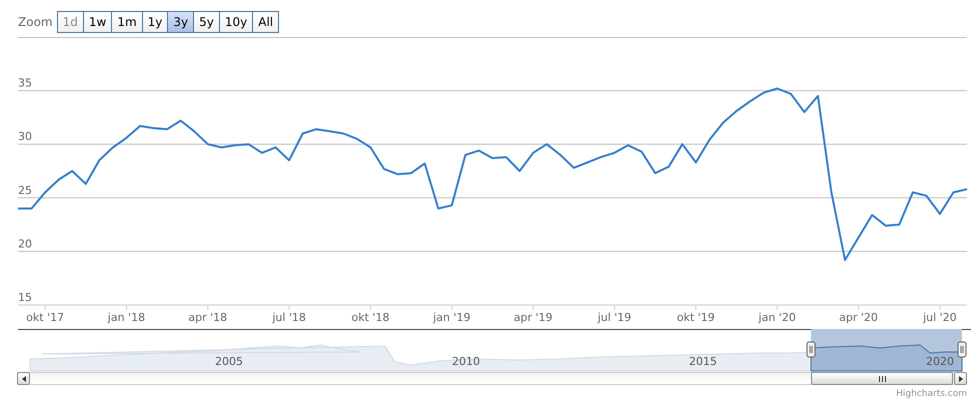 This screenshot has width=971, height=409. What do you see at coordinates (181, 22) in the screenshot?
I see `zoom-button: 3y` at bounding box center [181, 22].